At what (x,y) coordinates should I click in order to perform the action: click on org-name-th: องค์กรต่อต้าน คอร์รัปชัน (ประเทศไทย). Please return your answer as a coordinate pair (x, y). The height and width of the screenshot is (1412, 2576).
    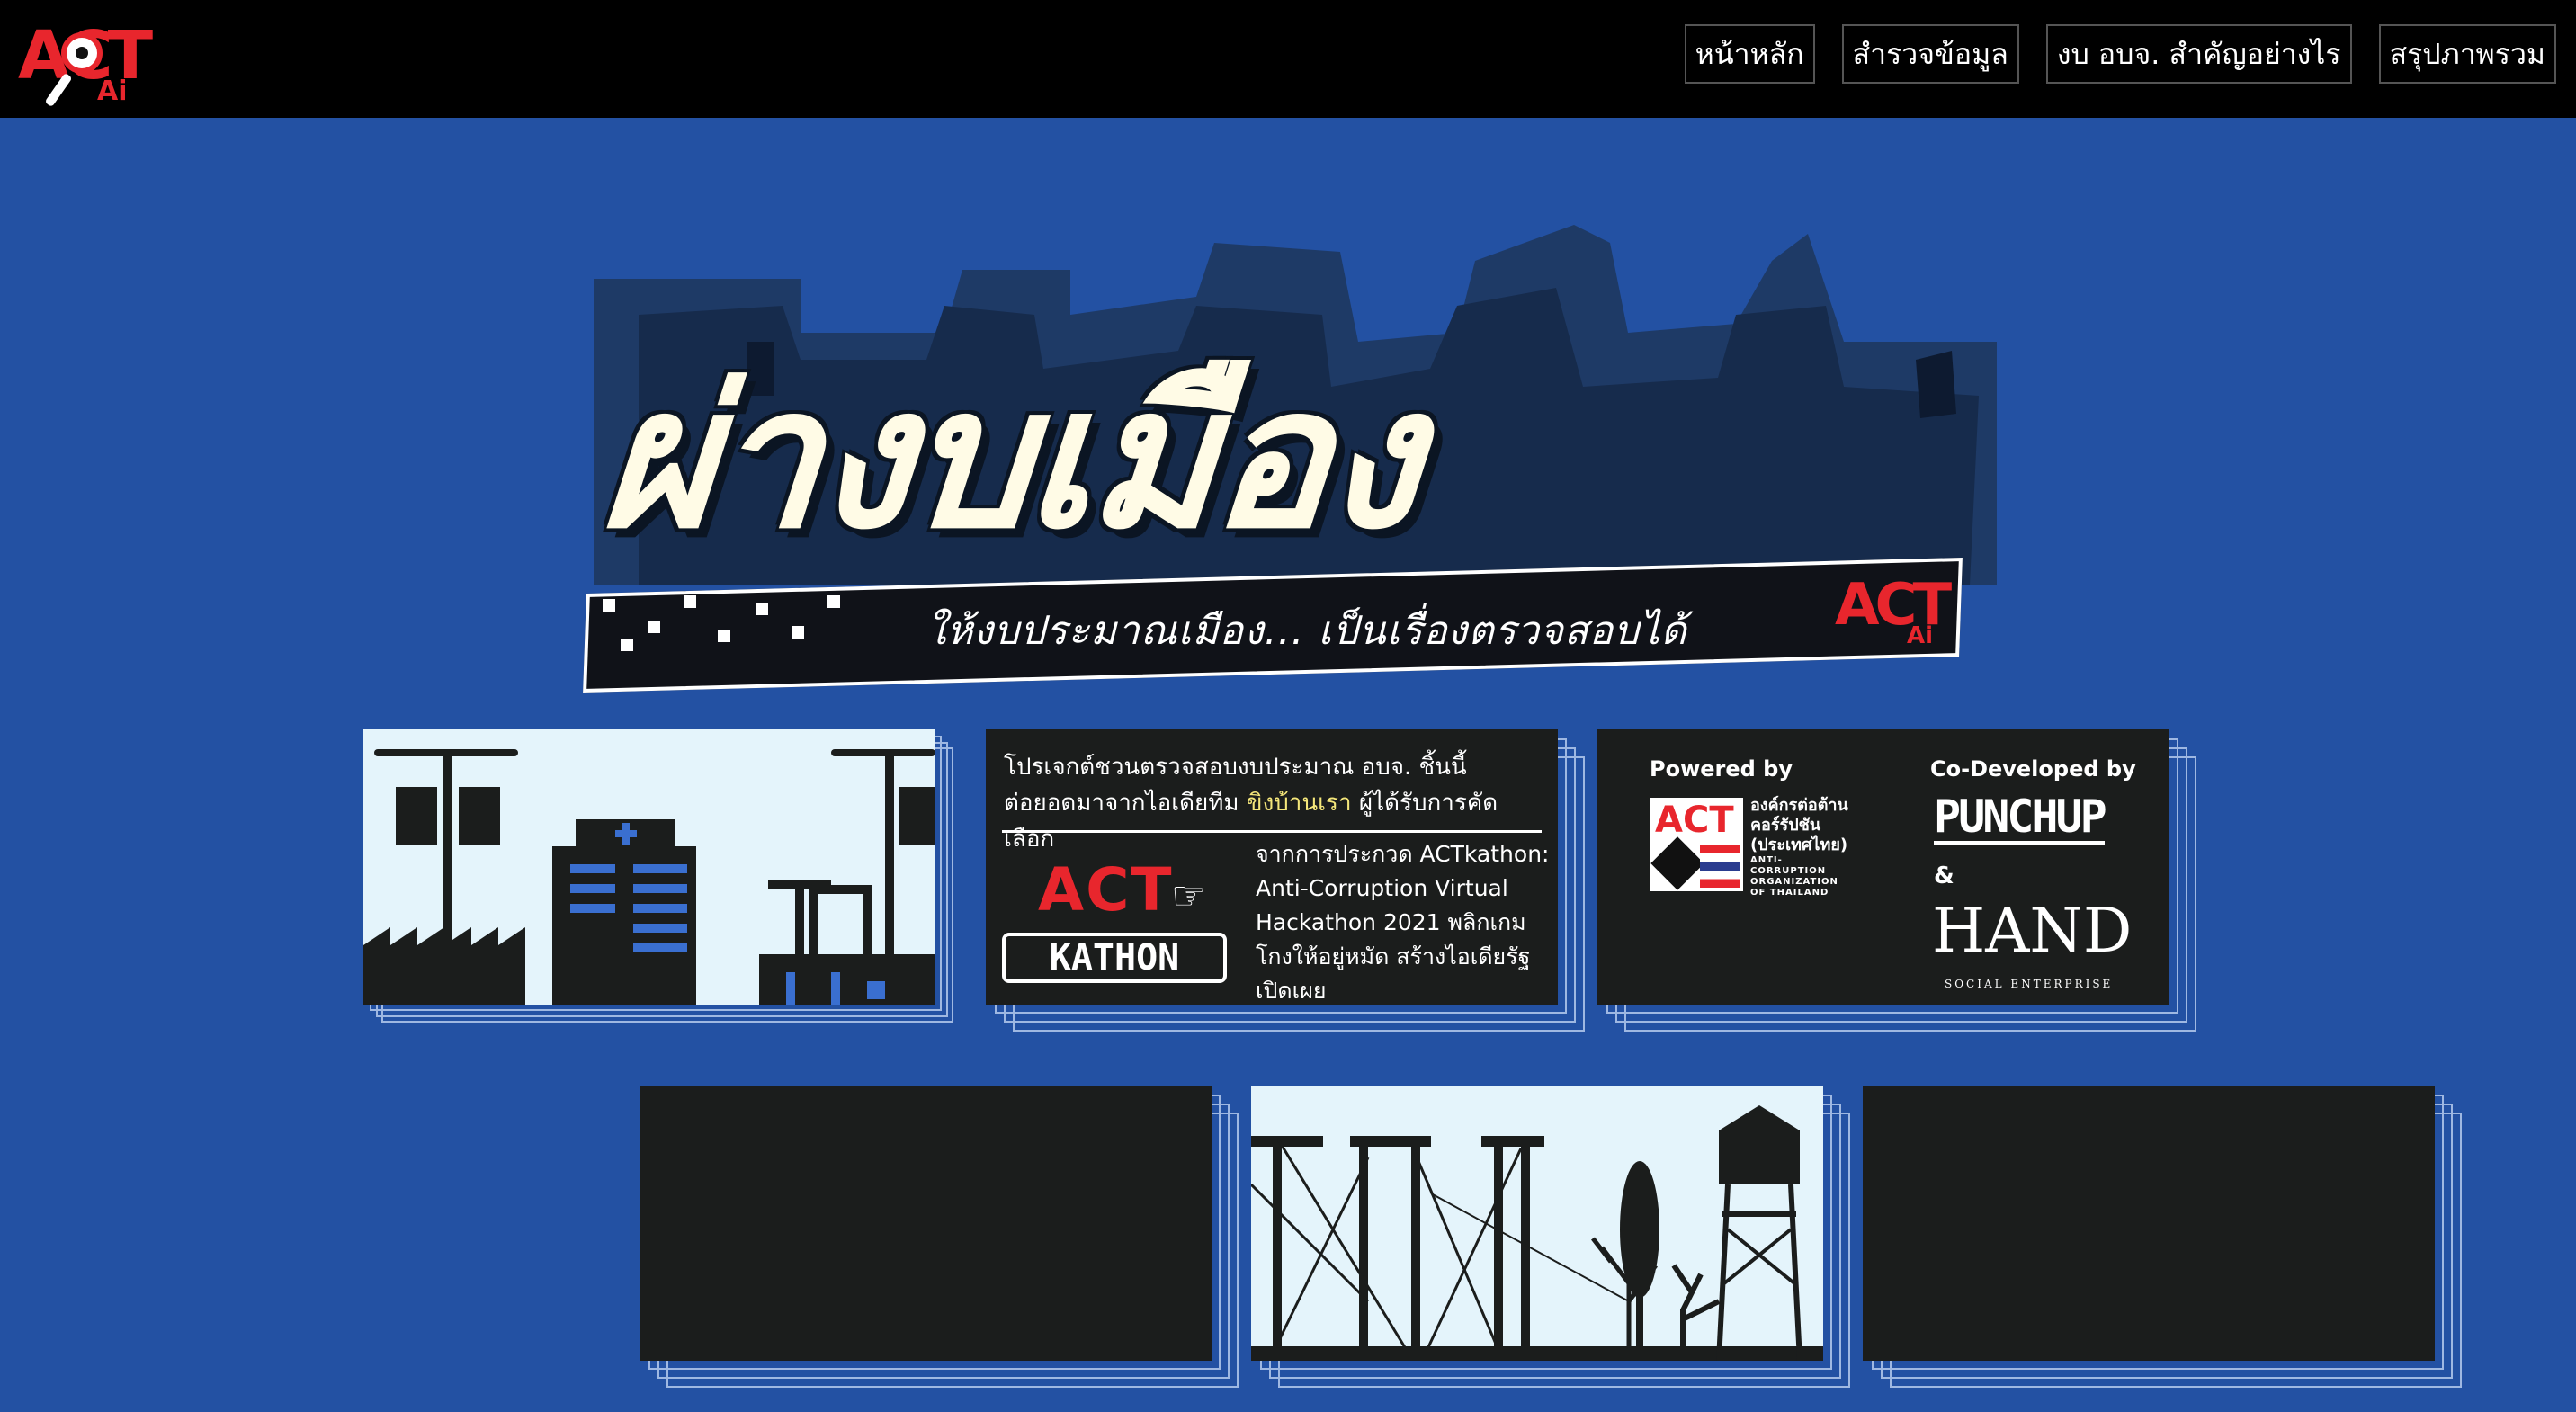
    Looking at the image, I should click on (1799, 825).